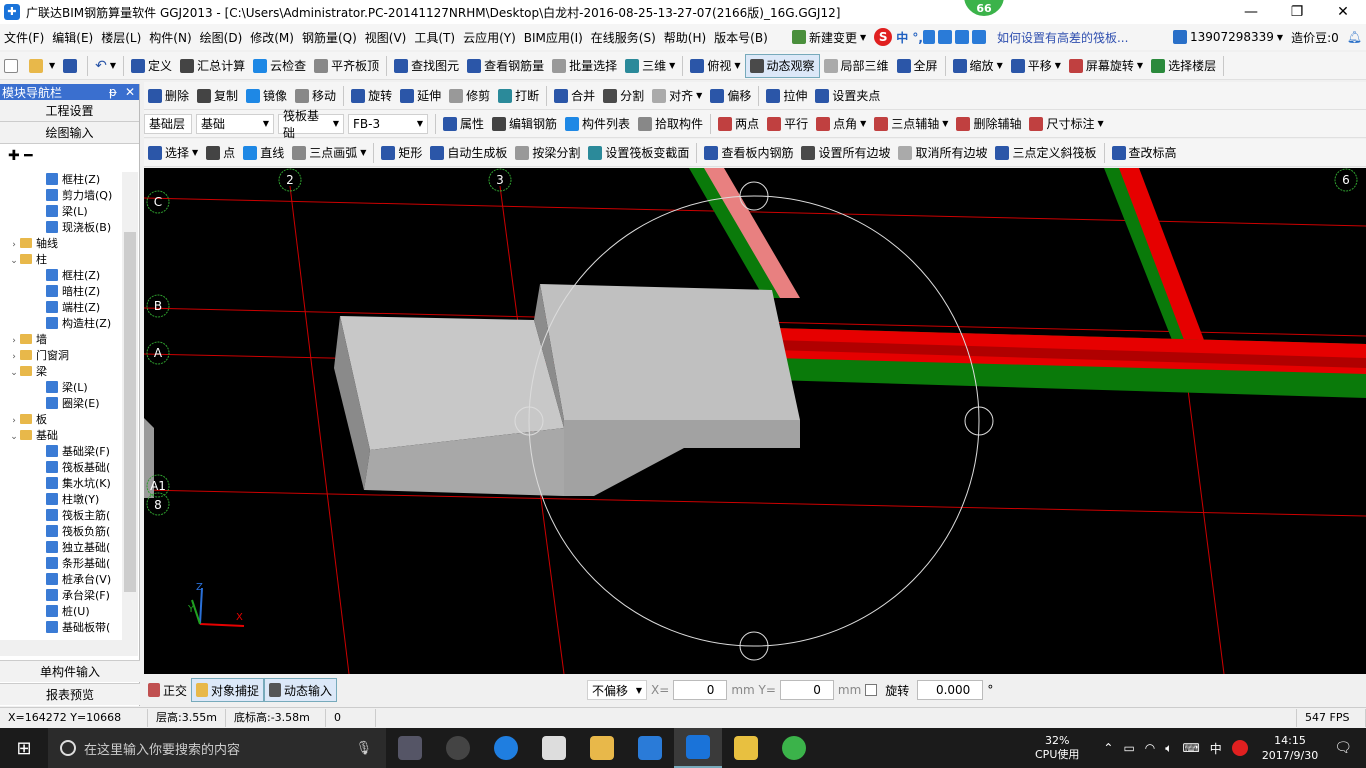  Describe the element at coordinates (388, 123) in the screenshot. I see `component-select: FB-3 ▼` at that location.